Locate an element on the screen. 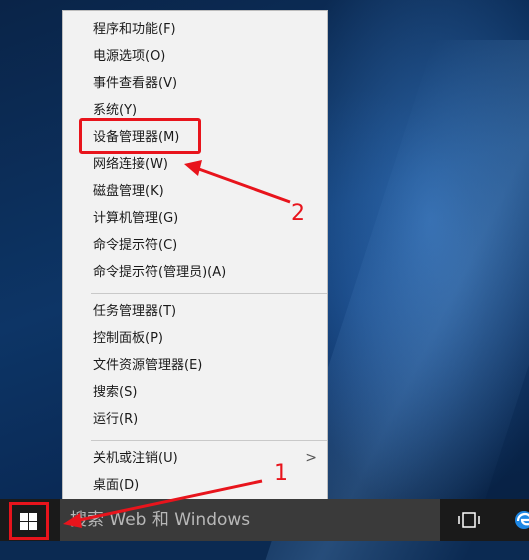 This screenshot has height=560, width=529. menu-item-label: 事件查看器(V) is located at coordinates (135, 83).